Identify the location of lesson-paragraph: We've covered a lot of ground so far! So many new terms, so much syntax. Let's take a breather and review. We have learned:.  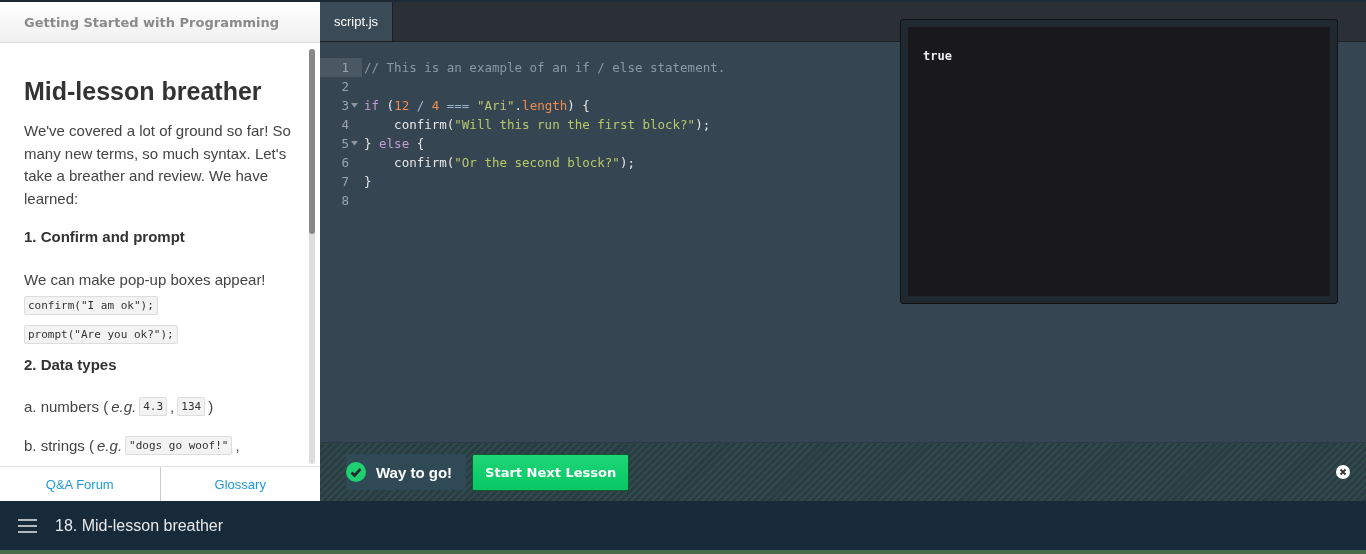
(158, 165).